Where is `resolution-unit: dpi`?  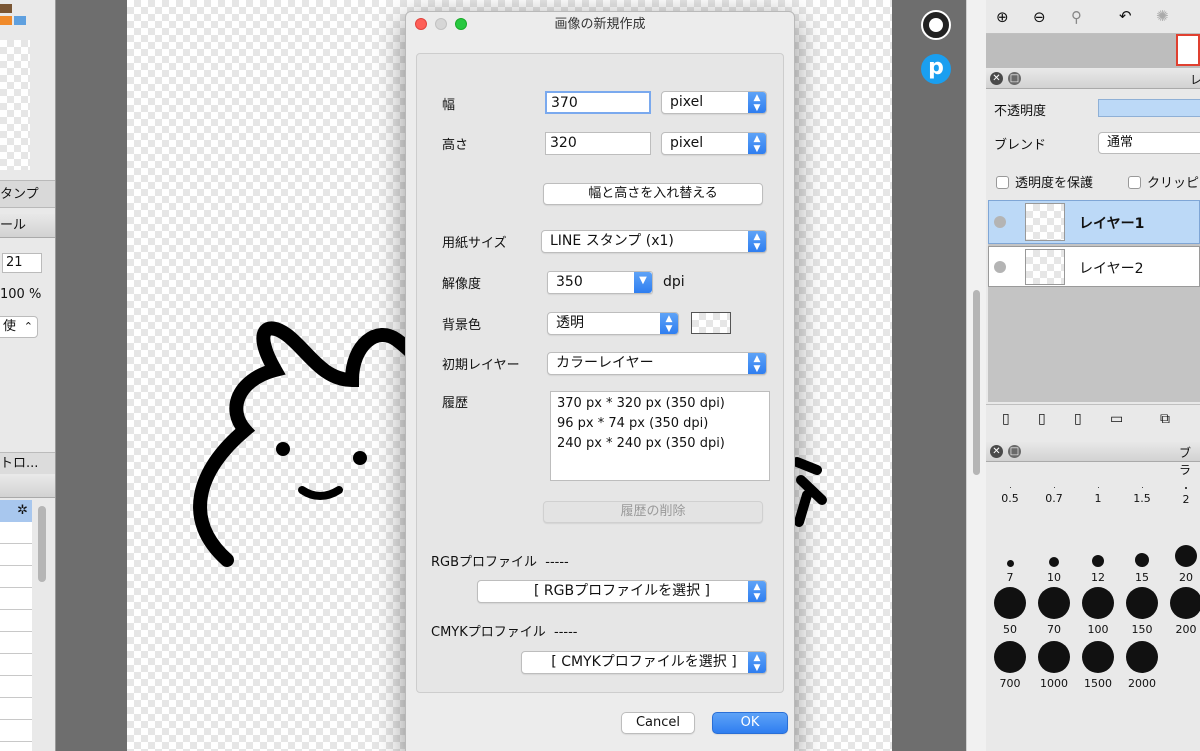 resolution-unit: dpi is located at coordinates (674, 282).